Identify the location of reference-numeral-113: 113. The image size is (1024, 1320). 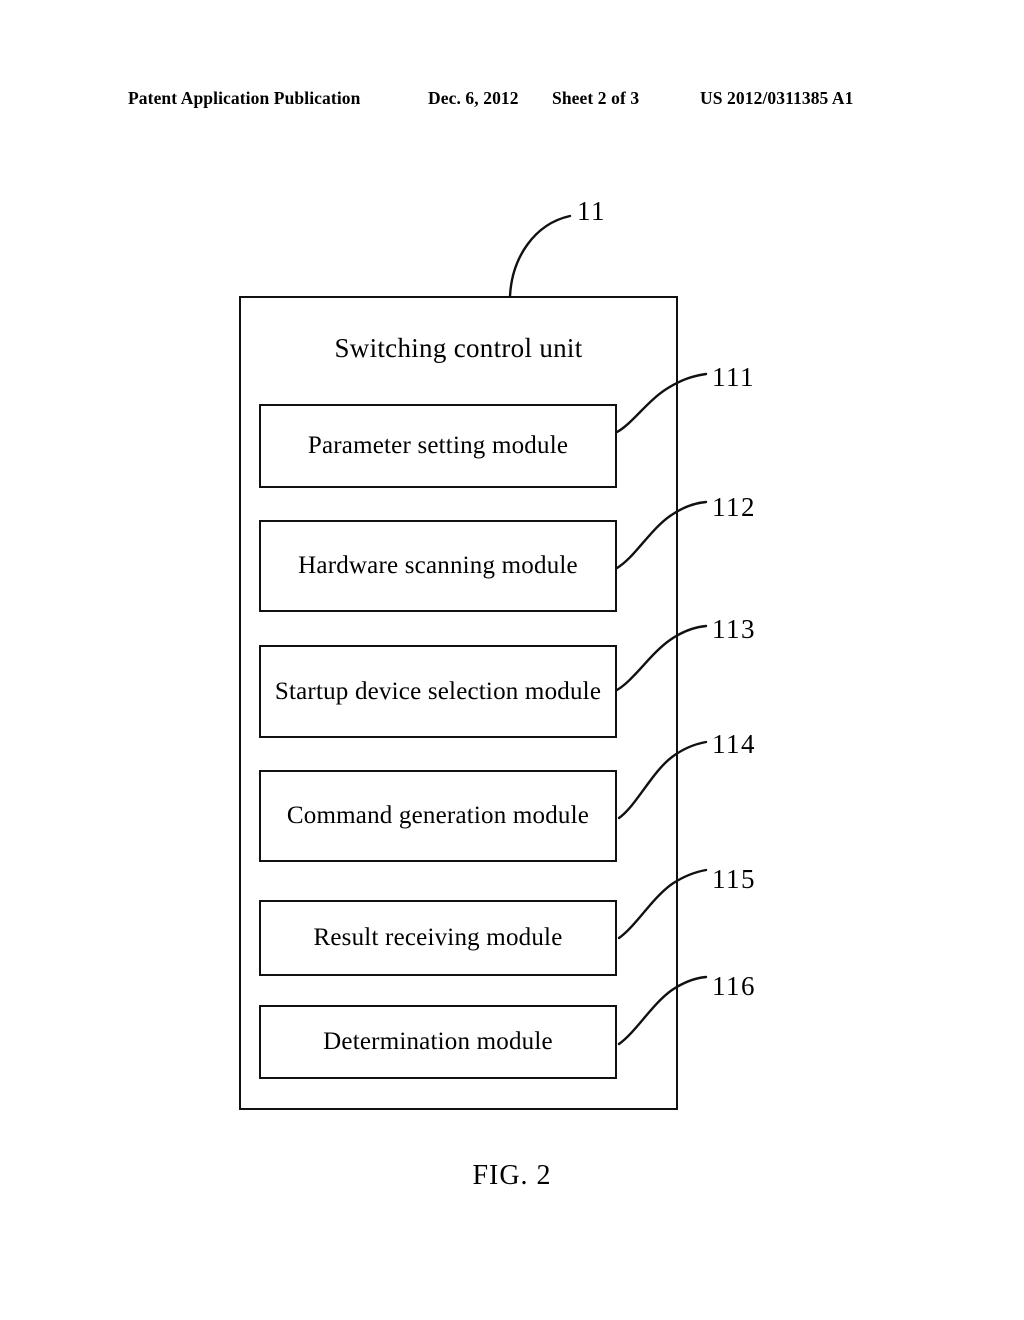
(734, 629).